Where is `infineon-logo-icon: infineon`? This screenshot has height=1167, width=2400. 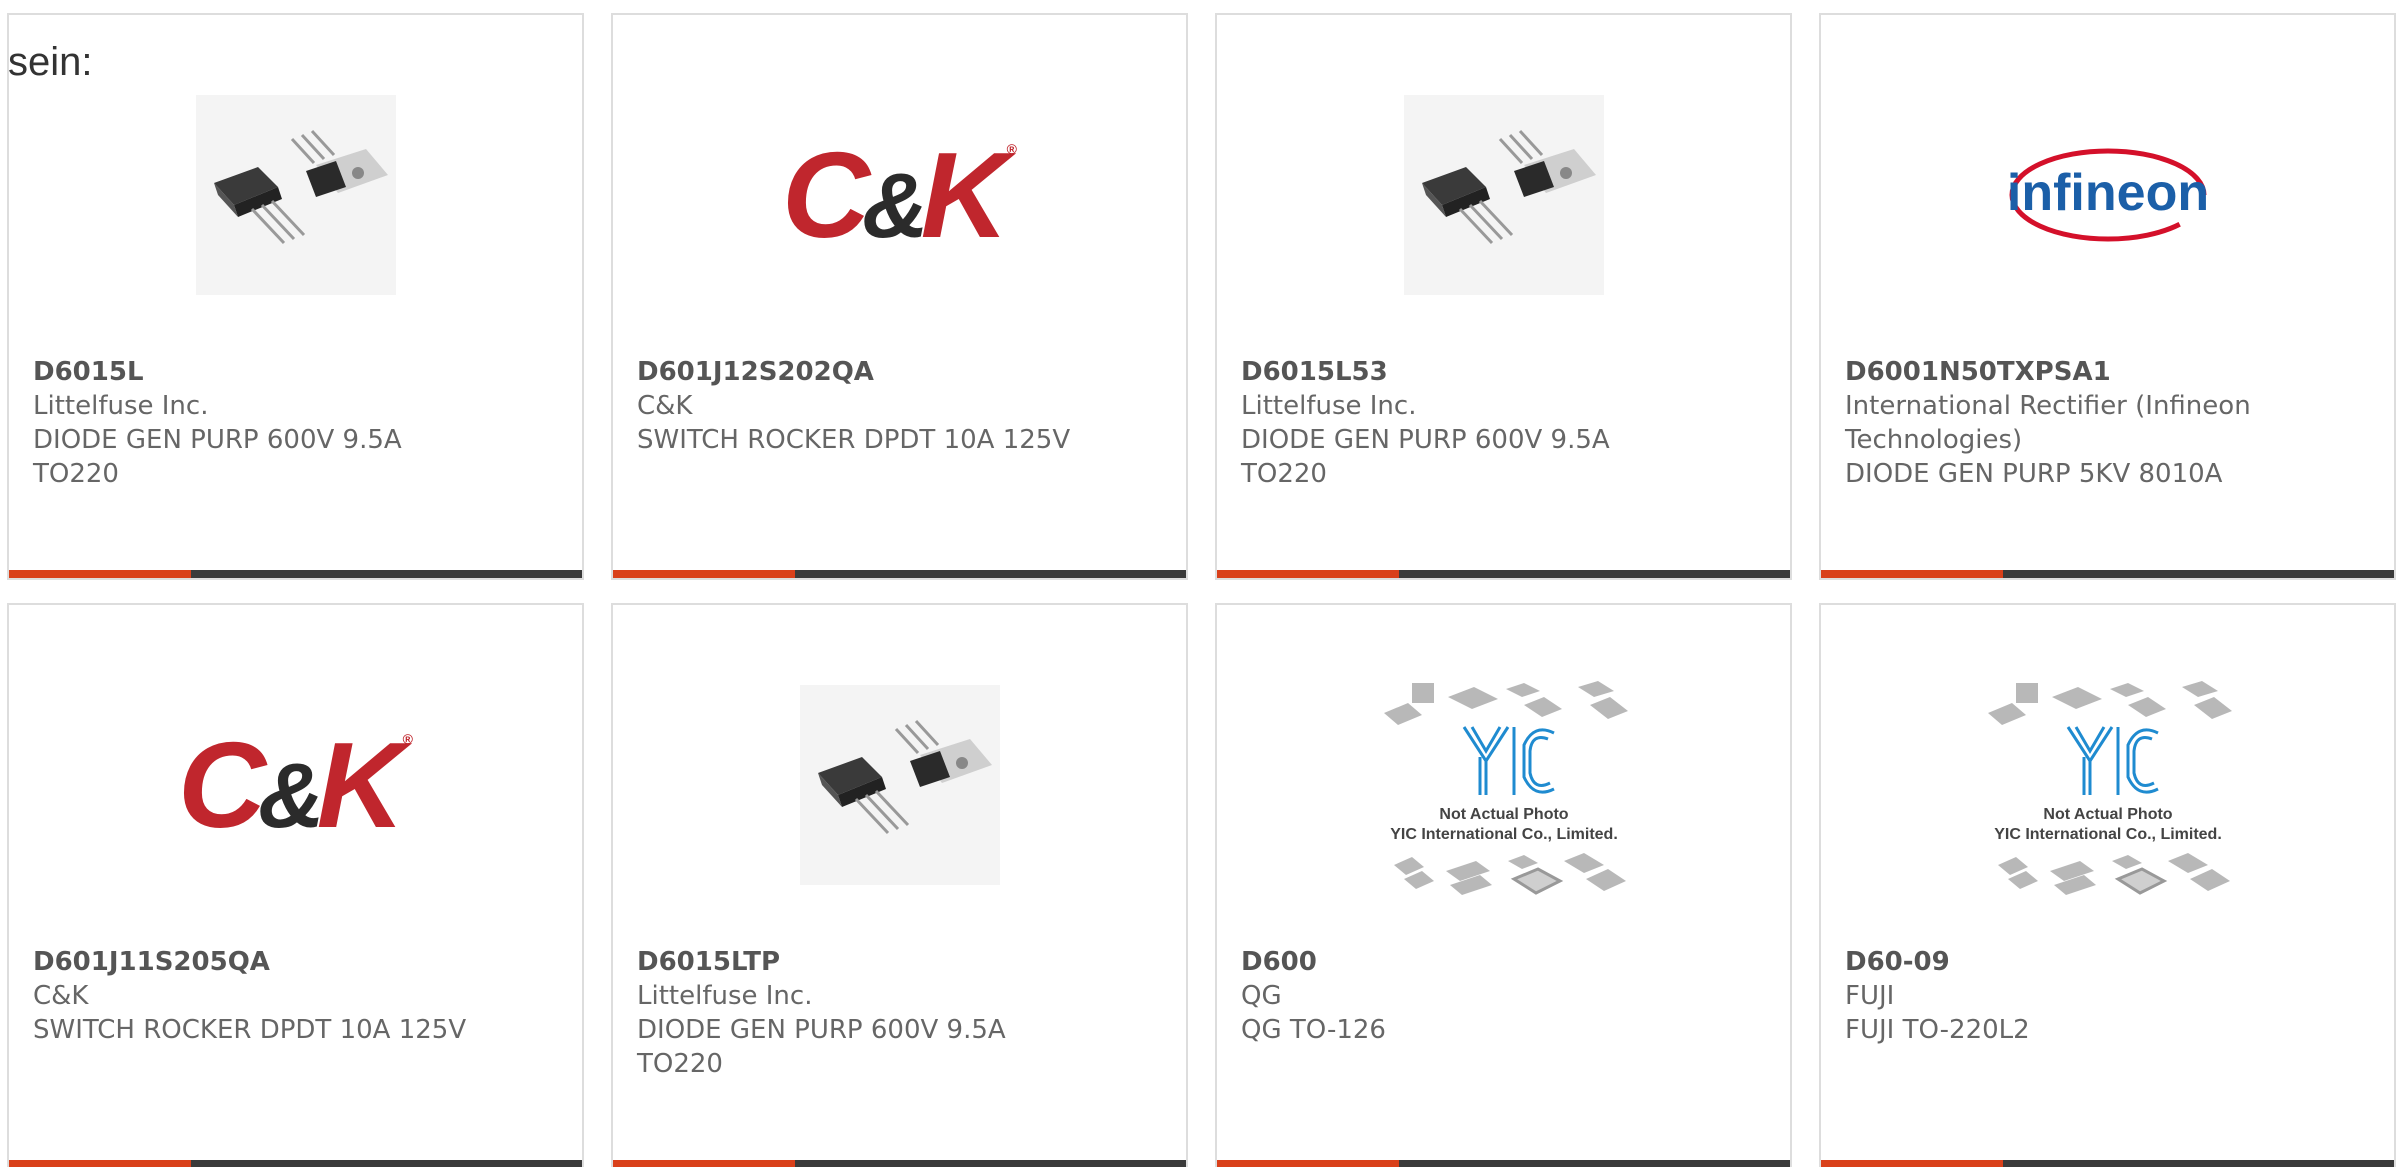 infineon-logo-icon: infineon is located at coordinates (2108, 195).